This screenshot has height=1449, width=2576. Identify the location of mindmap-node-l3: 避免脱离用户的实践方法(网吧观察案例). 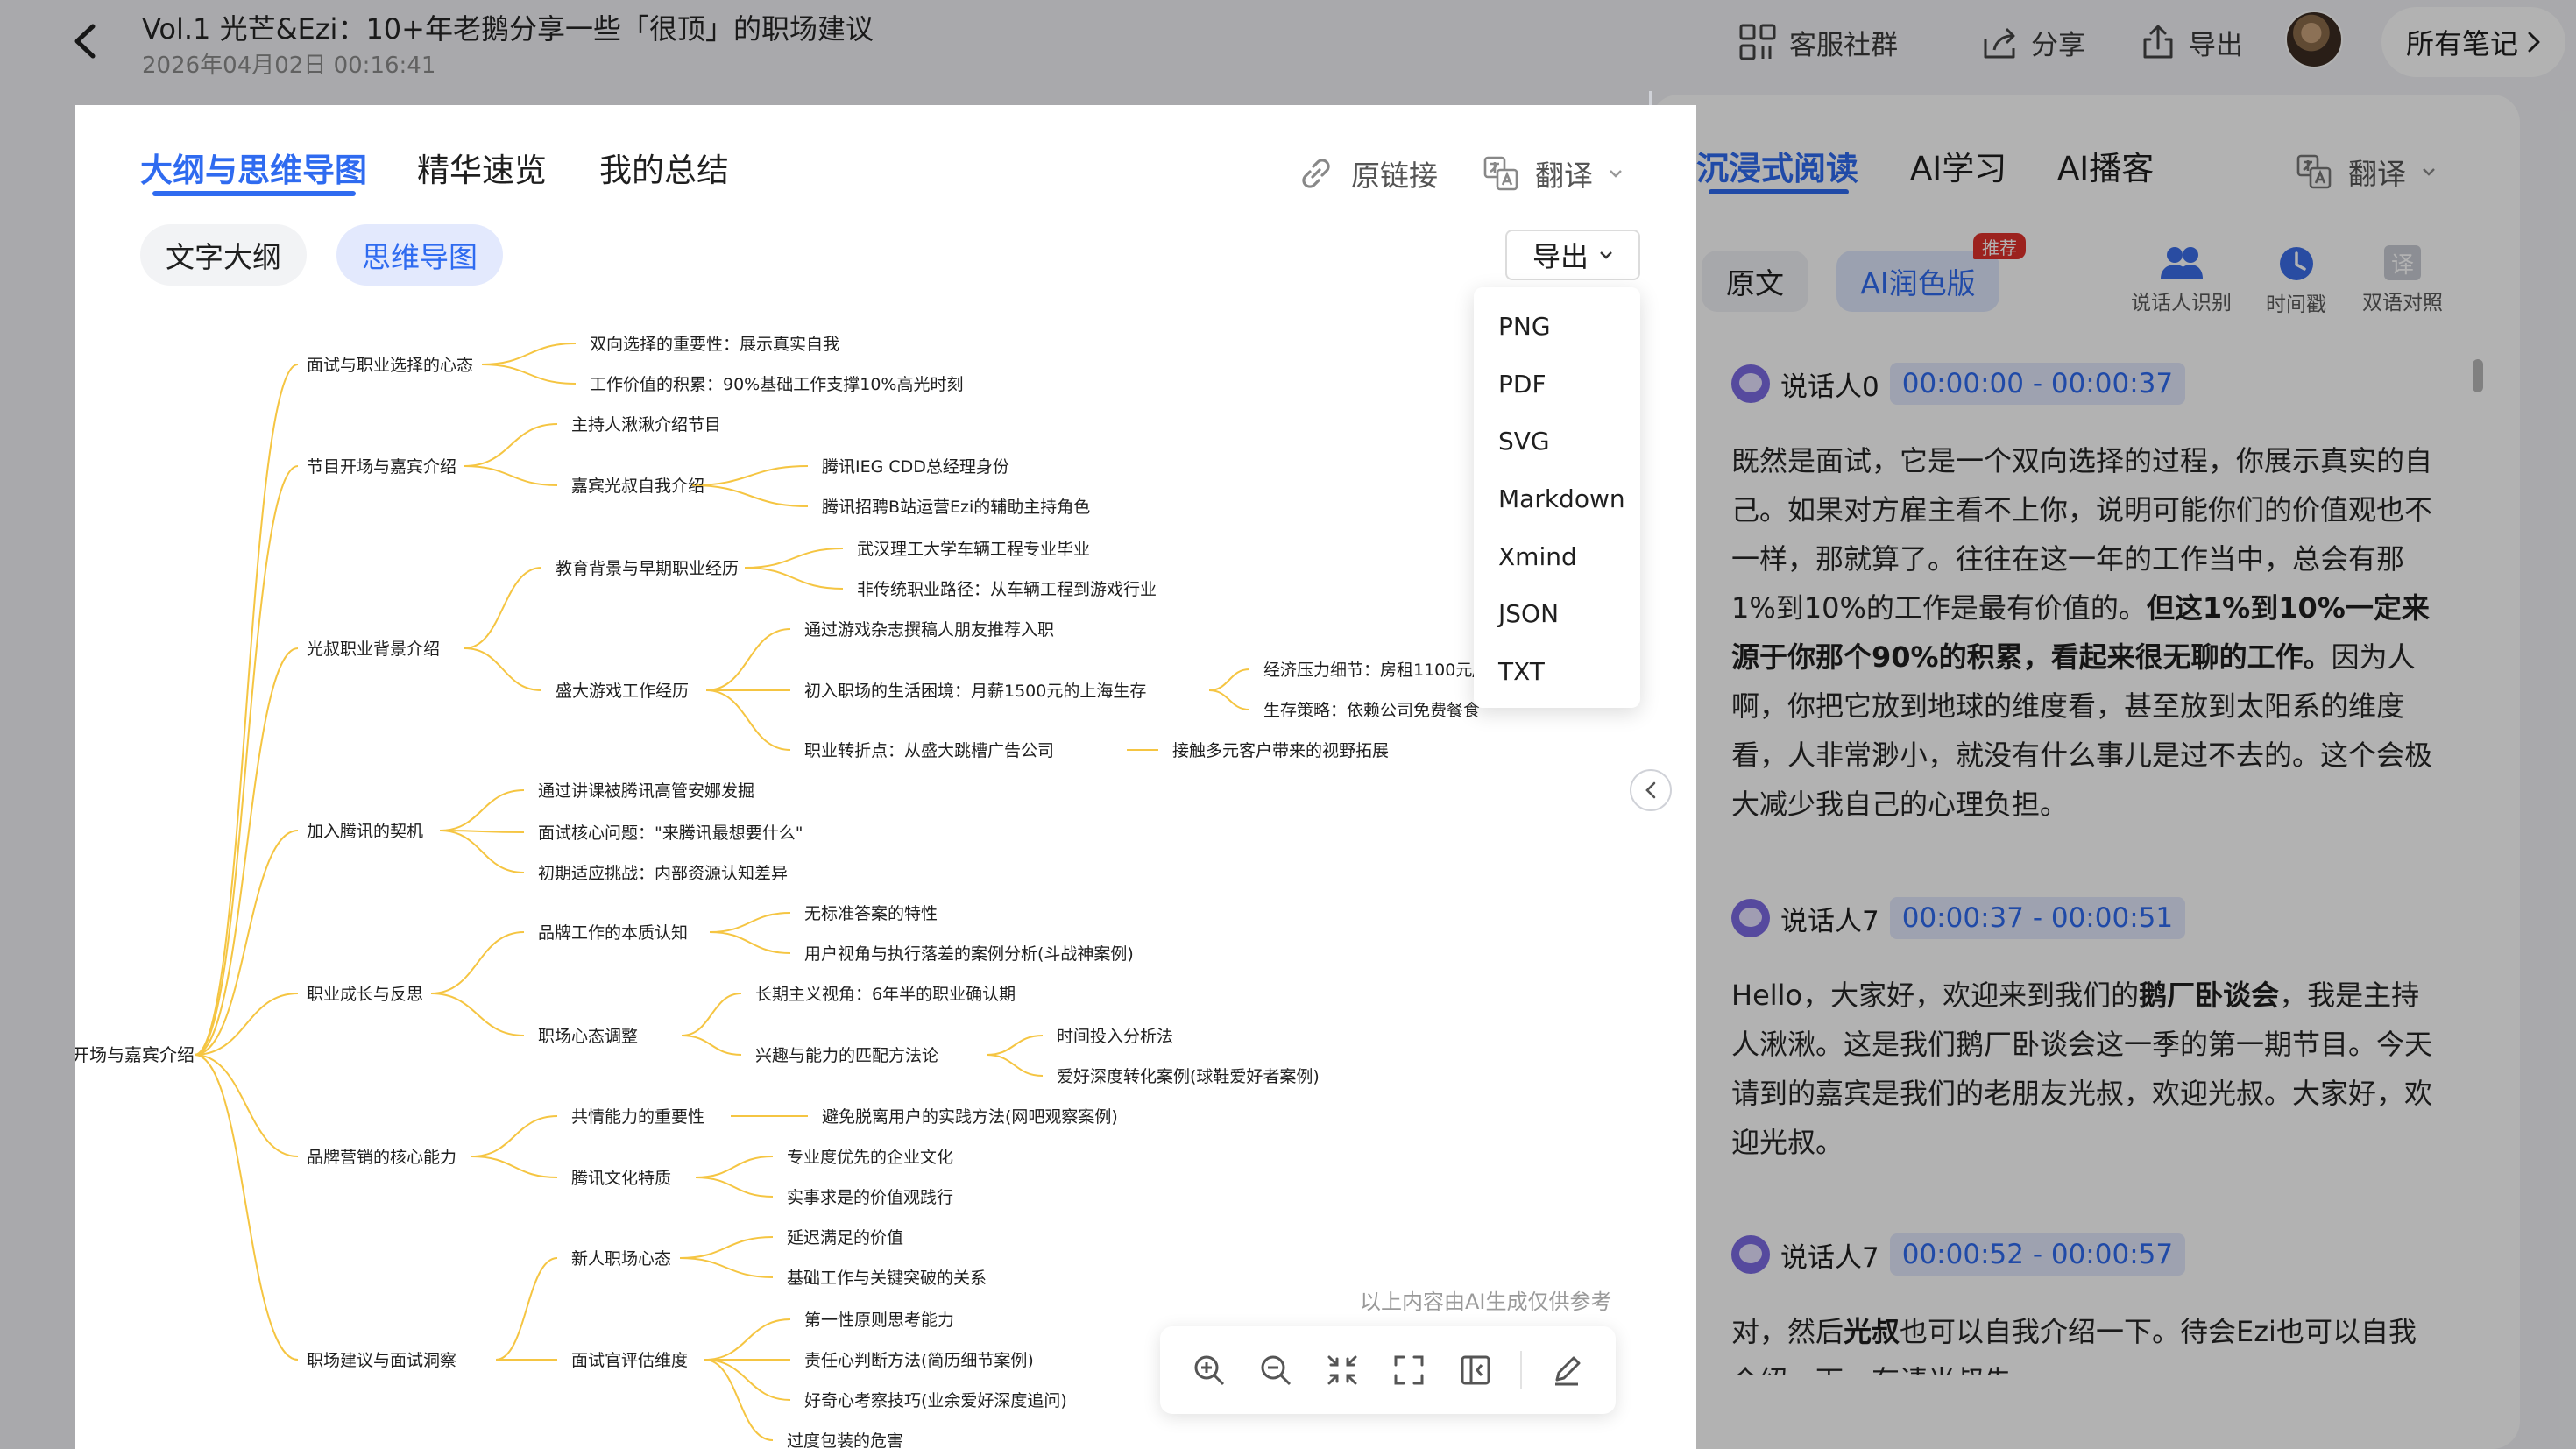
(970, 1117).